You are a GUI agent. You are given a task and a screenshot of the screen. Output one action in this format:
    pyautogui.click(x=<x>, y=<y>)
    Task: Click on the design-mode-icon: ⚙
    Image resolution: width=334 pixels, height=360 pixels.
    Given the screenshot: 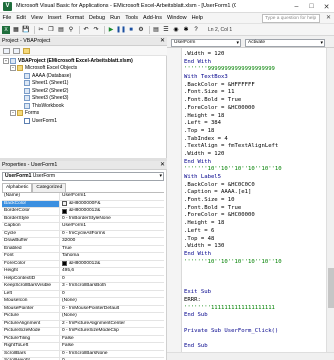 What is the action you would take?
    pyautogui.click(x=141, y=30)
    